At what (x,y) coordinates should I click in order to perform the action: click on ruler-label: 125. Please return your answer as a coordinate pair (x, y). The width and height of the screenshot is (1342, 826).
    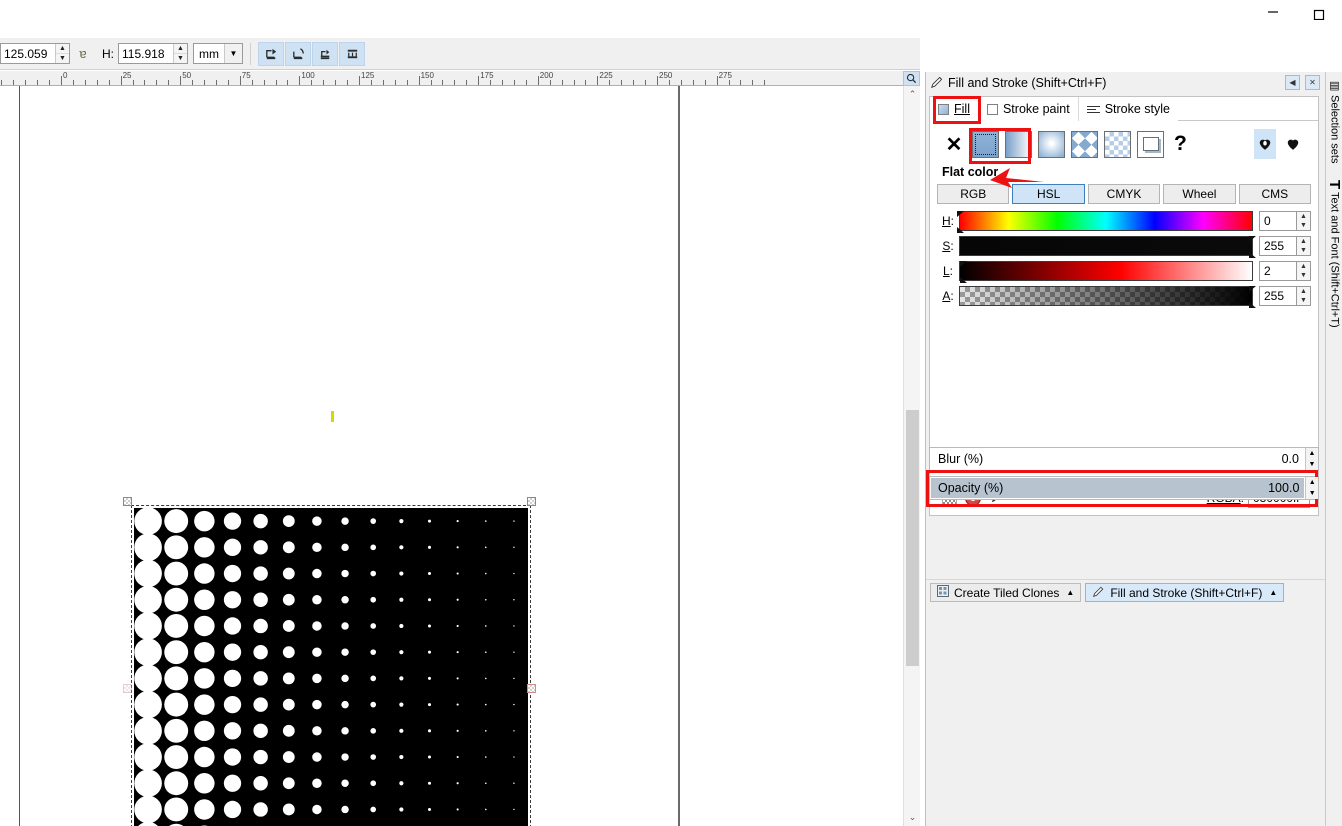
    Looking at the image, I should click on (368, 75).